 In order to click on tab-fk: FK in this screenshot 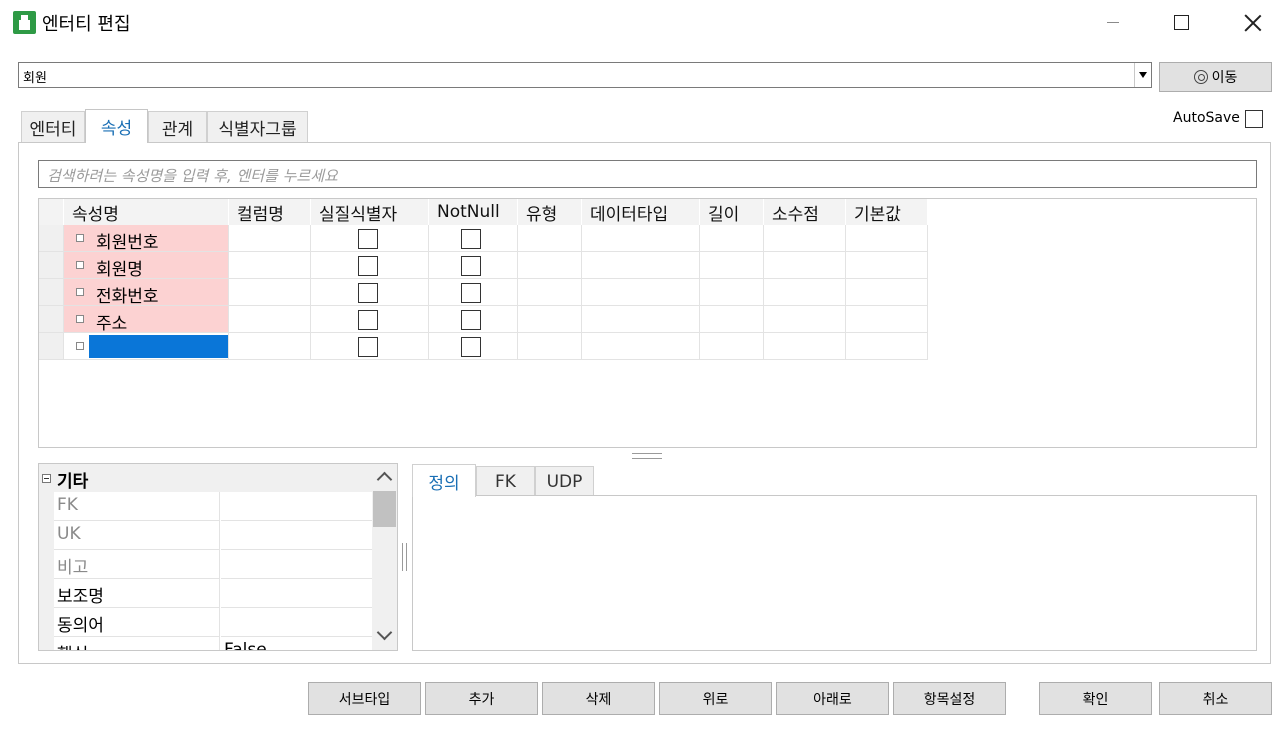, I will do `click(505, 481)`.